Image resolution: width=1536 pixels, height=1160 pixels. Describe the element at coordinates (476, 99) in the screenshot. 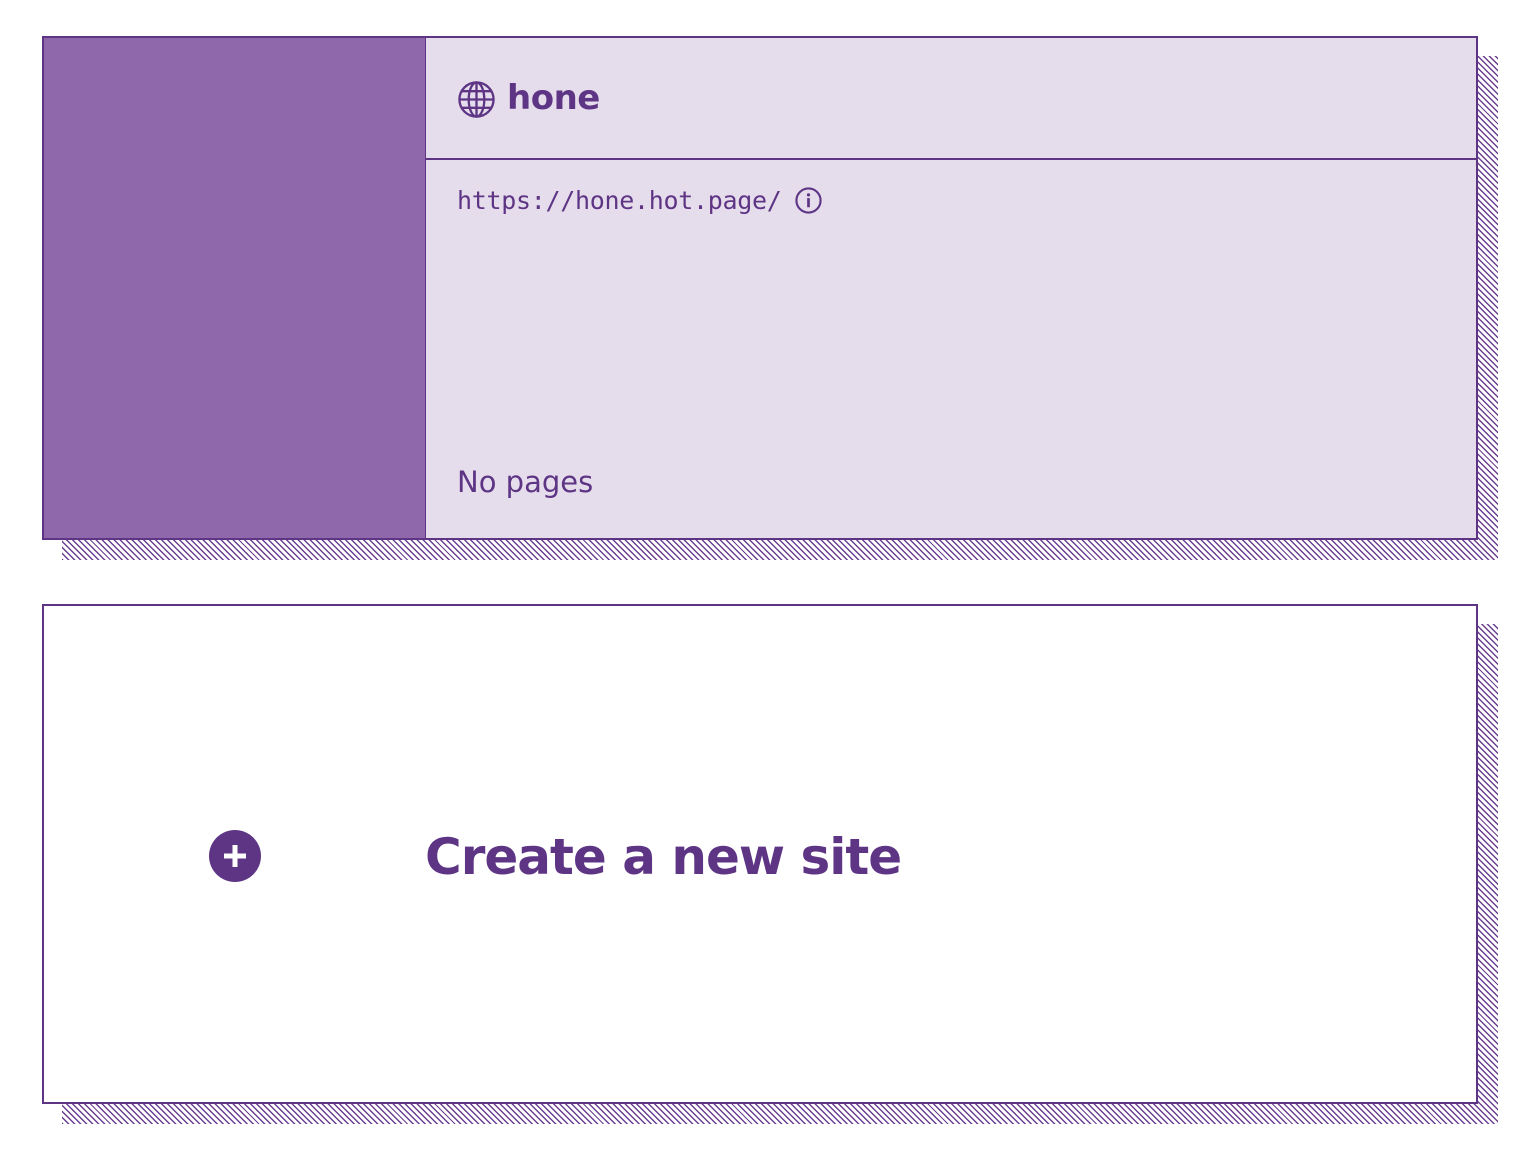

I see `globe-icon` at that location.